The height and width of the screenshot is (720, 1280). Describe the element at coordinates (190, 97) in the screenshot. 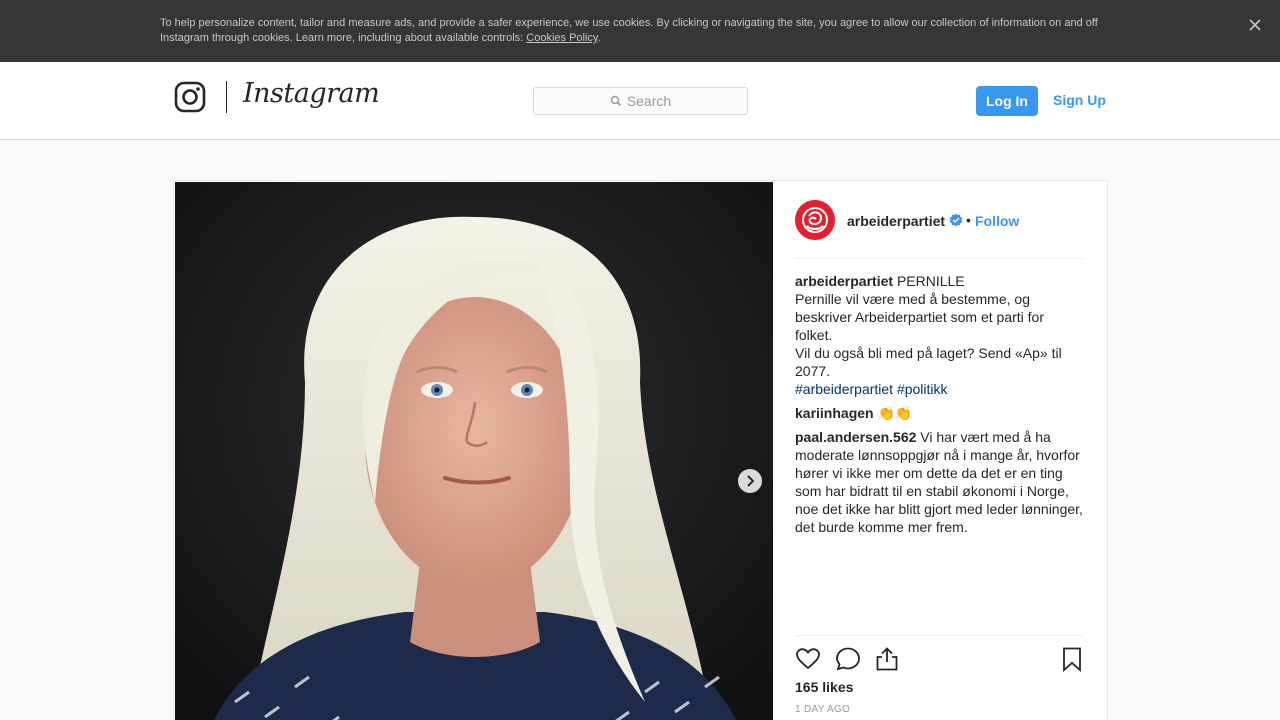

I see `instagram-camera-icon` at that location.